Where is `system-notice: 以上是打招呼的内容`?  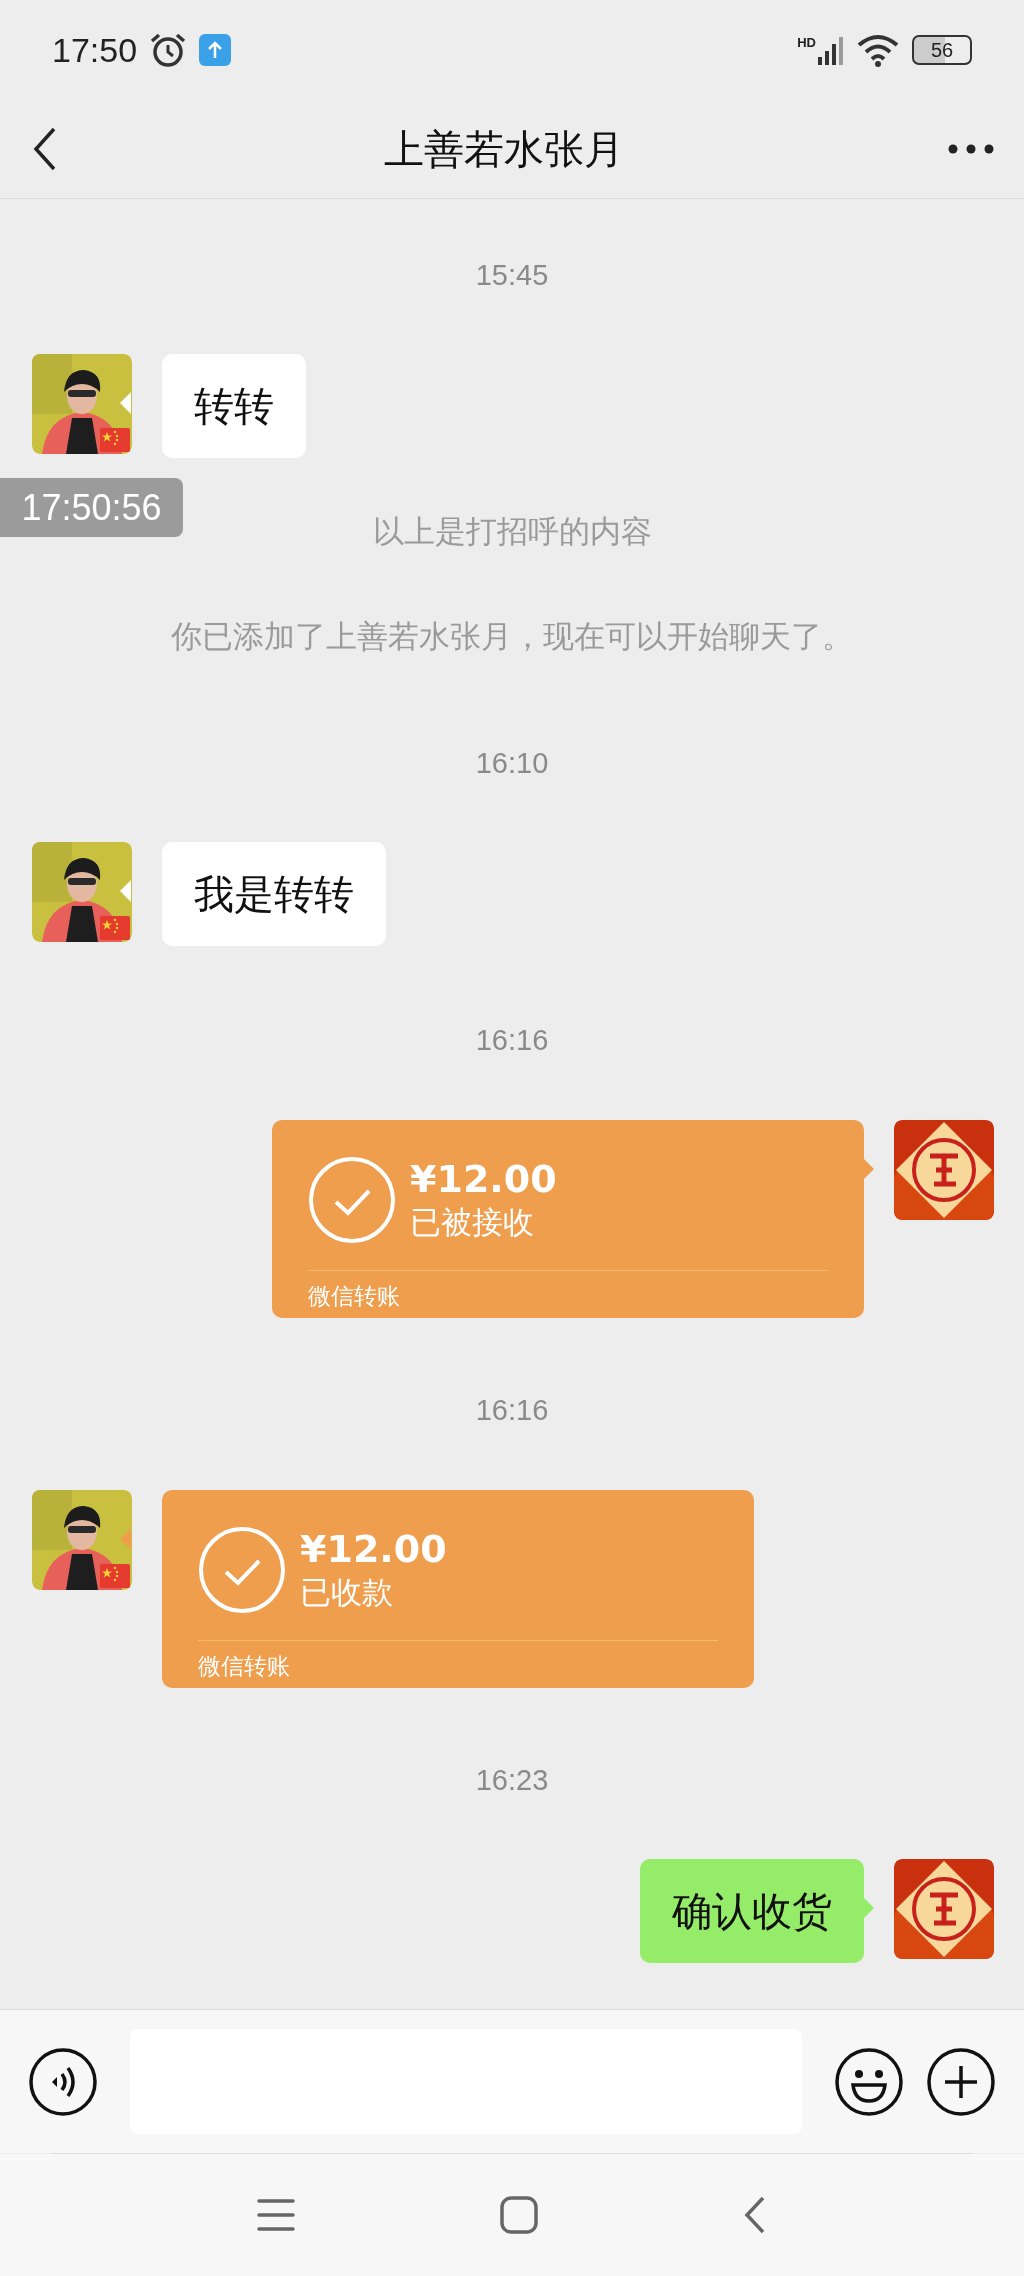 system-notice: 以上是打招呼的内容 is located at coordinates (512, 531).